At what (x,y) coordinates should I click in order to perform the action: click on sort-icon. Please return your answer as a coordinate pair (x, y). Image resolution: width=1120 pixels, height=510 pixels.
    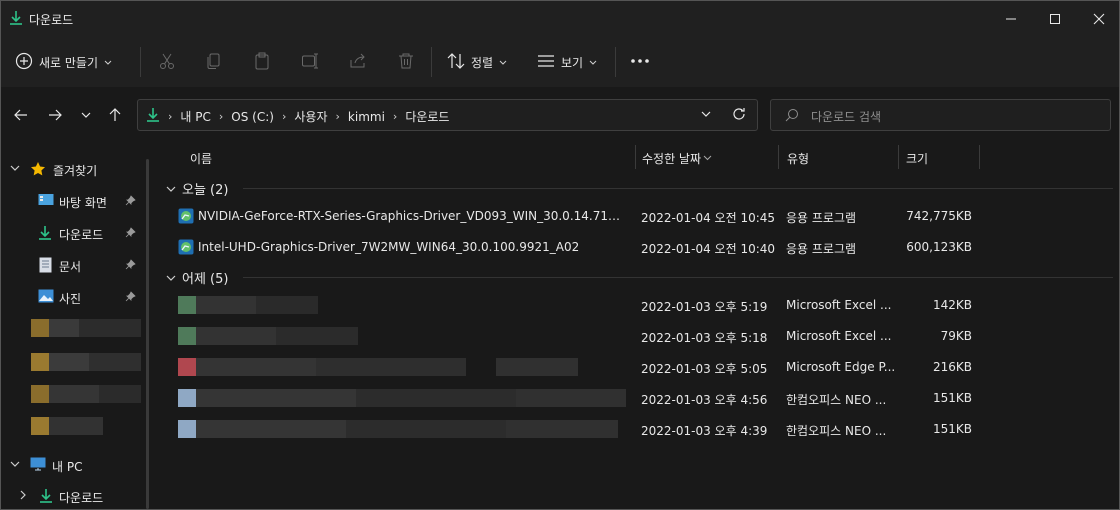
    Looking at the image, I should click on (456, 62).